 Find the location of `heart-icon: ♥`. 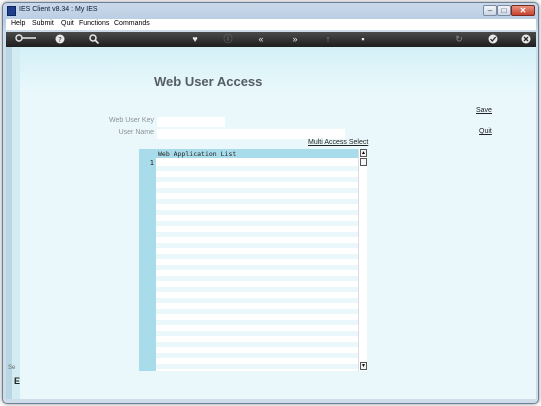

heart-icon: ♥ is located at coordinates (195, 39).